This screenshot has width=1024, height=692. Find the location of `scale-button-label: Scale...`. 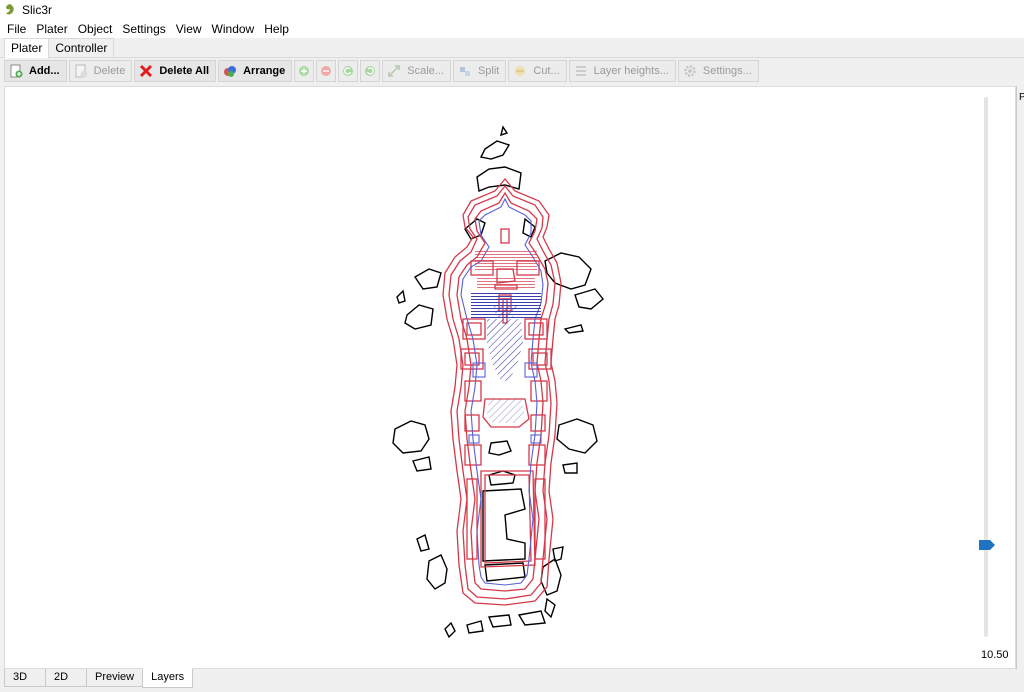

scale-button-label: Scale... is located at coordinates (425, 71).